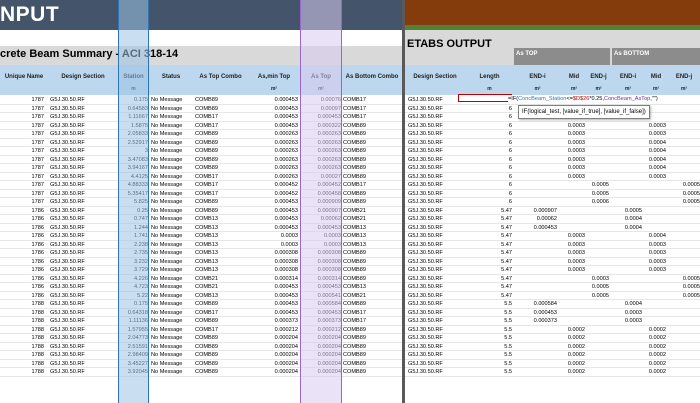  Describe the element at coordinates (373, 296) in the screenshot. I see `table-cell: COMB21` at that location.